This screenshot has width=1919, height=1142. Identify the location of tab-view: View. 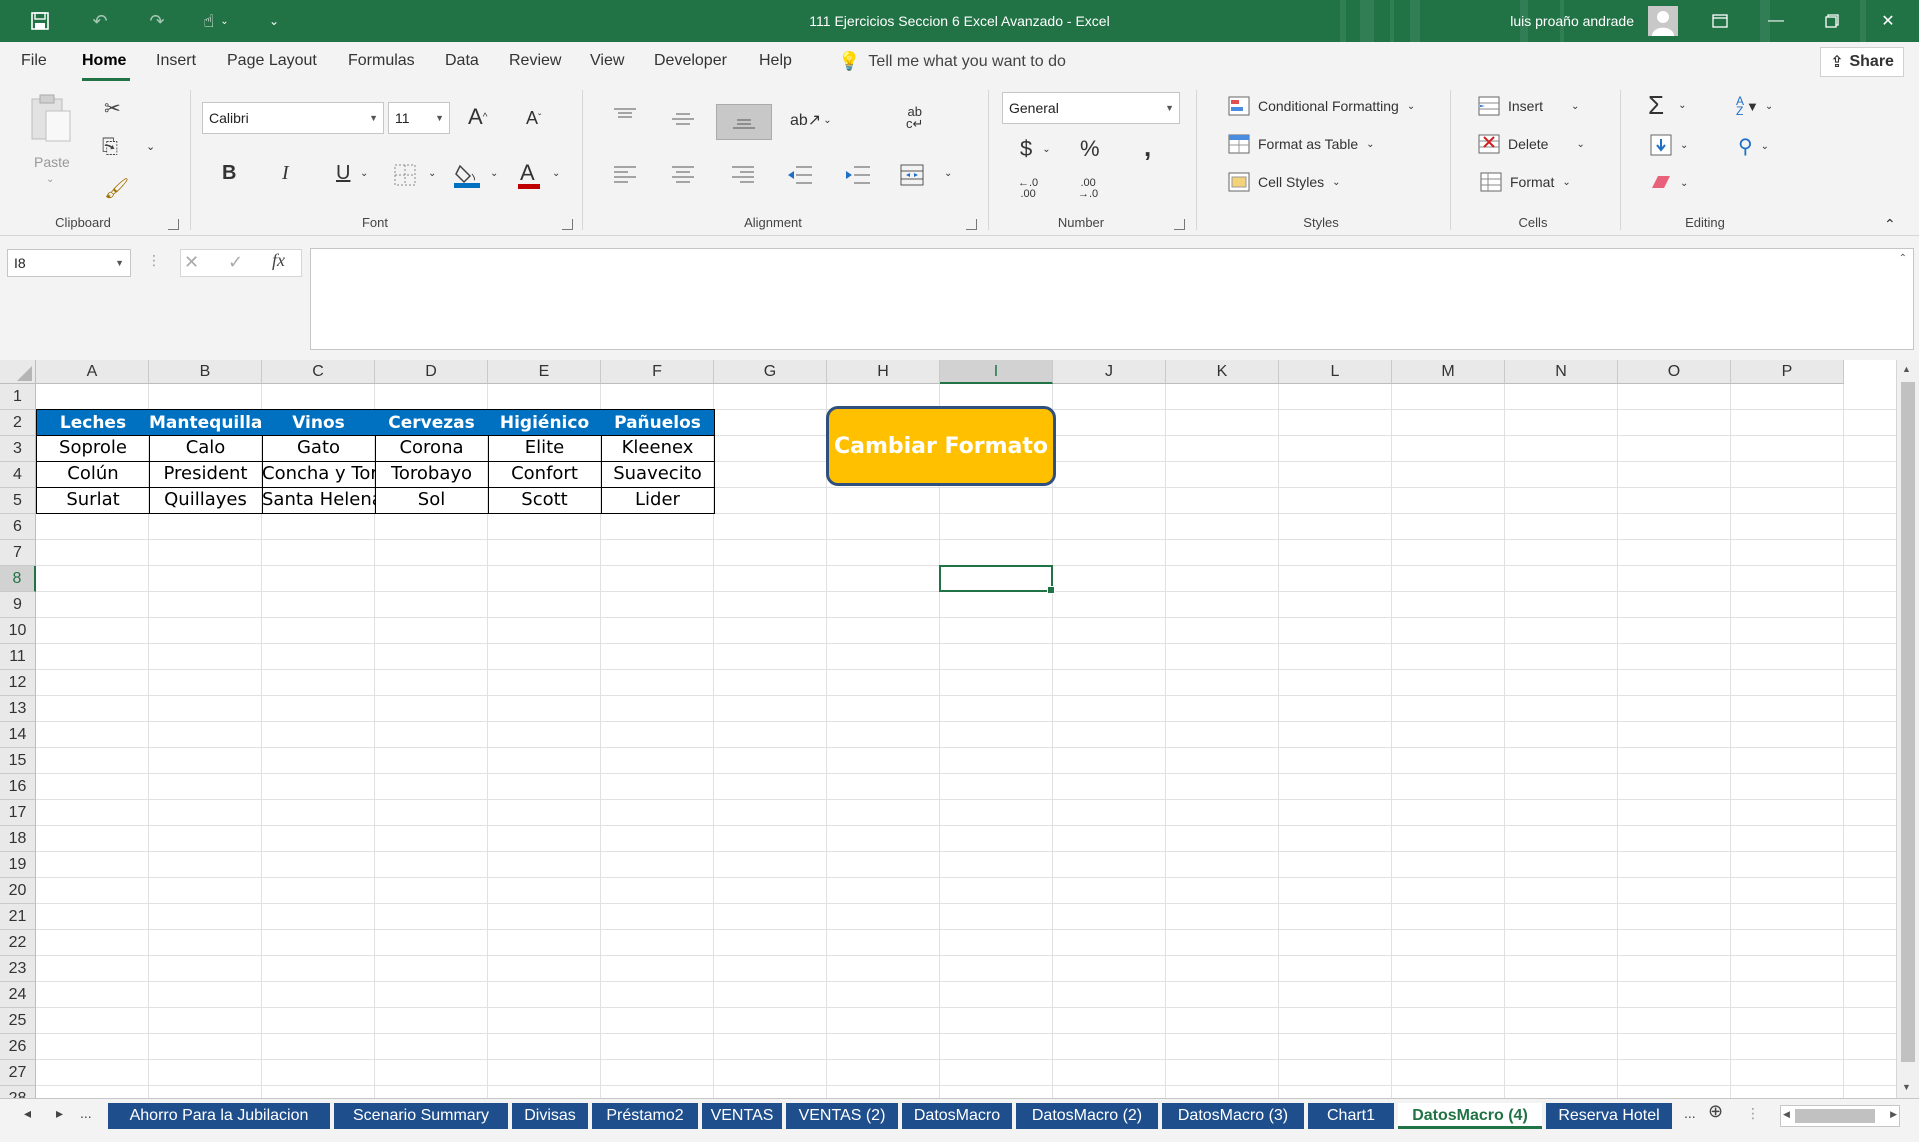
(607, 61).